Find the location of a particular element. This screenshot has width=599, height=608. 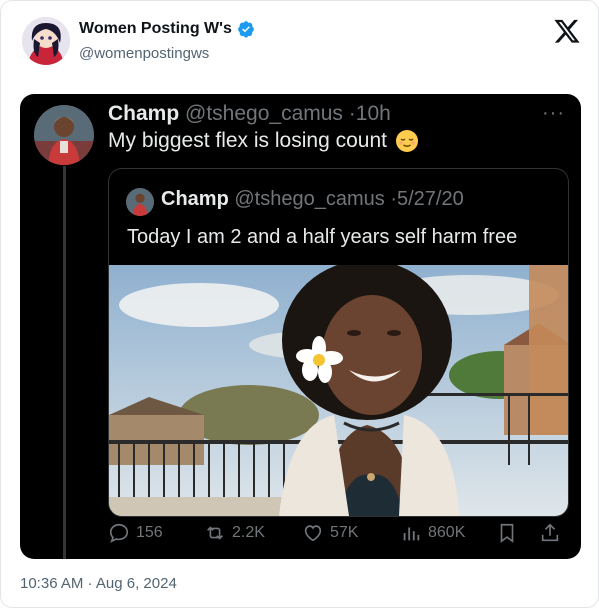

like-button: 57K is located at coordinates (330, 533).